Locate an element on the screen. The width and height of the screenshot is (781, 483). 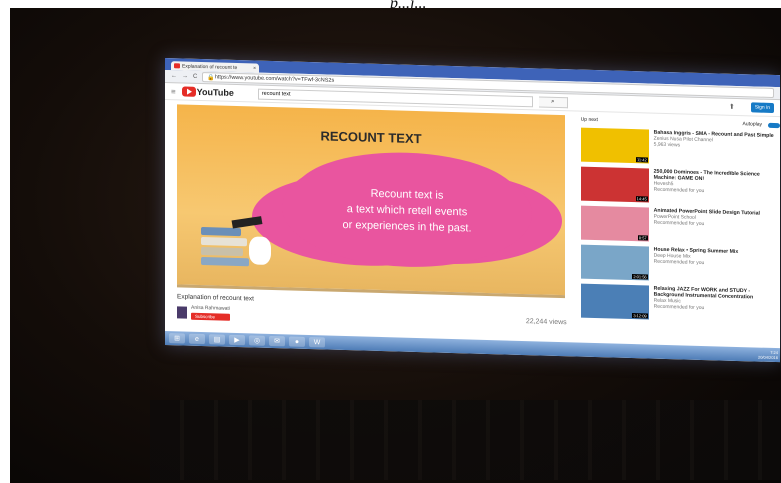
back-icon: ← is located at coordinates (174, 76).